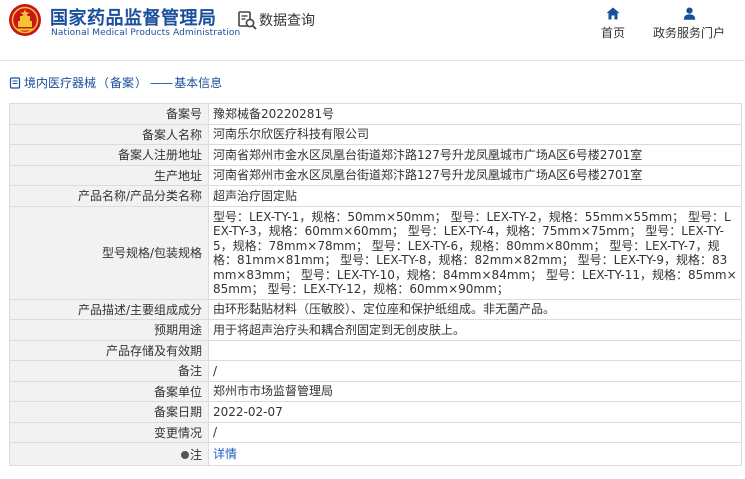 This screenshot has width=745, height=479. I want to click on field-label: 生产地址, so click(109, 175).